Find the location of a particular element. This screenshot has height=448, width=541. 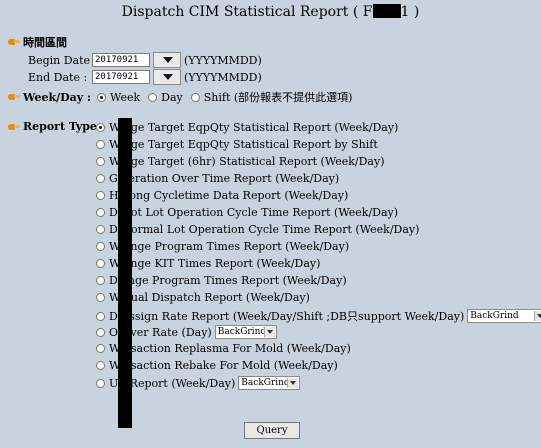

report-type-header: Report Type : is located at coordinates (56, 126).